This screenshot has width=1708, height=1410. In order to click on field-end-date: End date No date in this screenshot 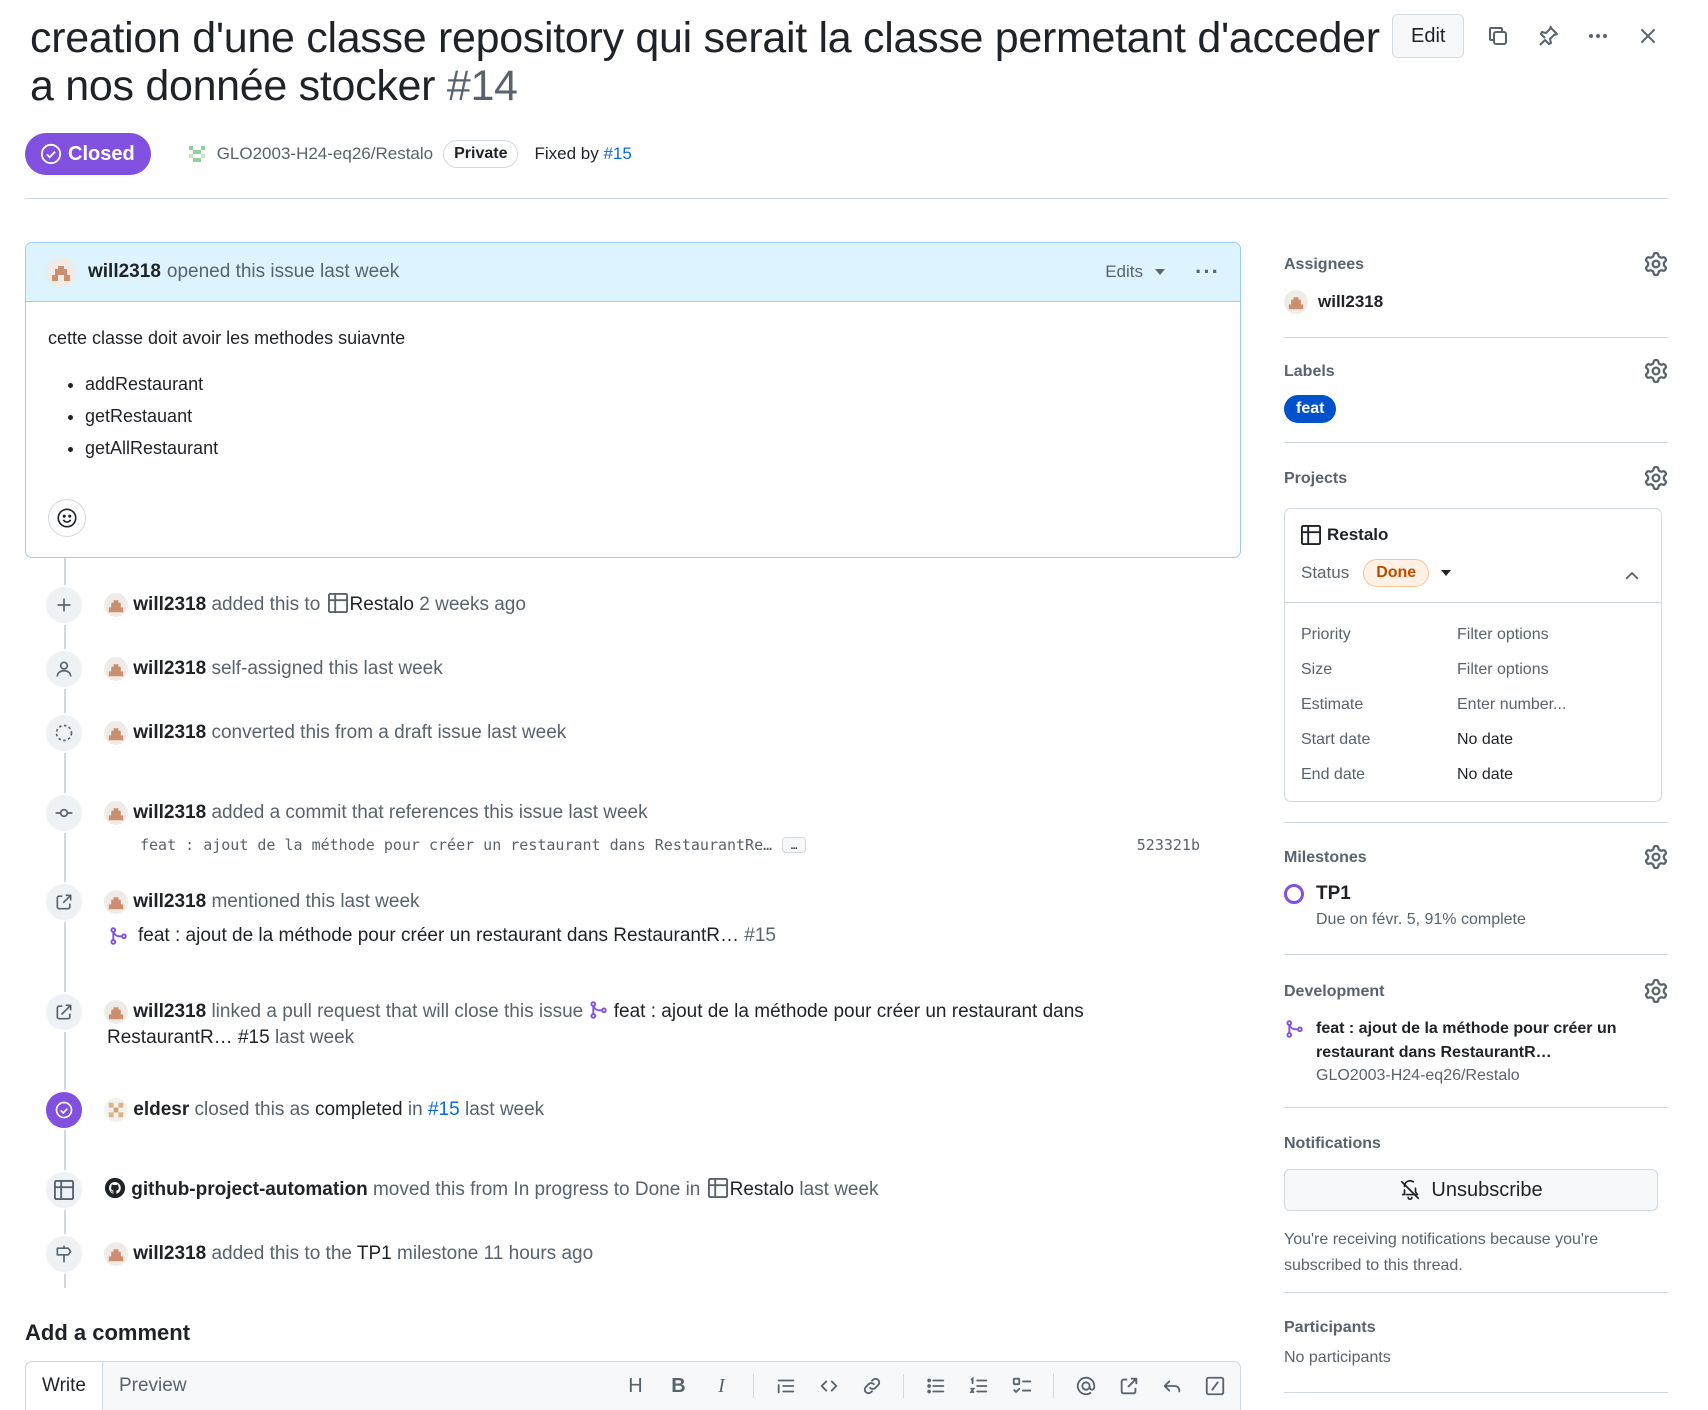, I will do `click(1473, 774)`.